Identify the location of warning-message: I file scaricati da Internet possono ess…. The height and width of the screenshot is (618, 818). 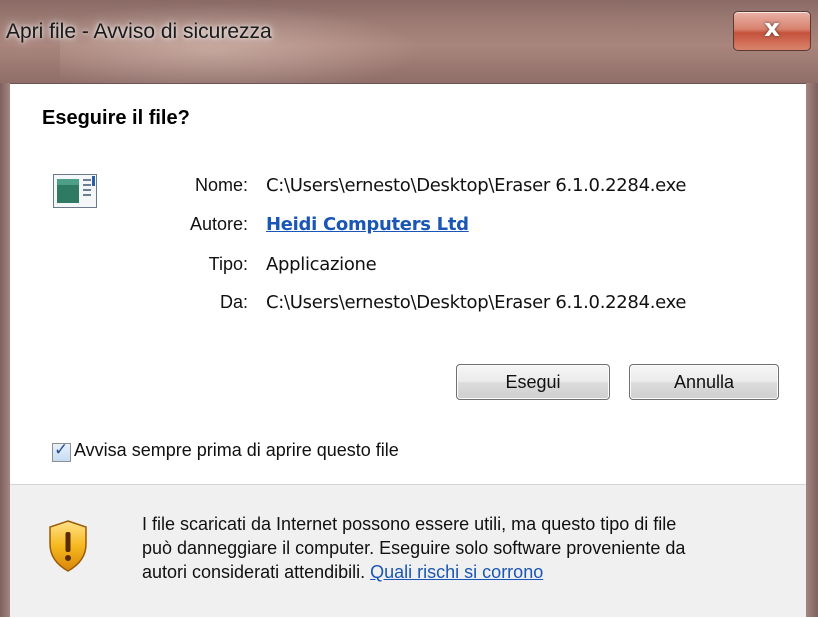
(467, 548).